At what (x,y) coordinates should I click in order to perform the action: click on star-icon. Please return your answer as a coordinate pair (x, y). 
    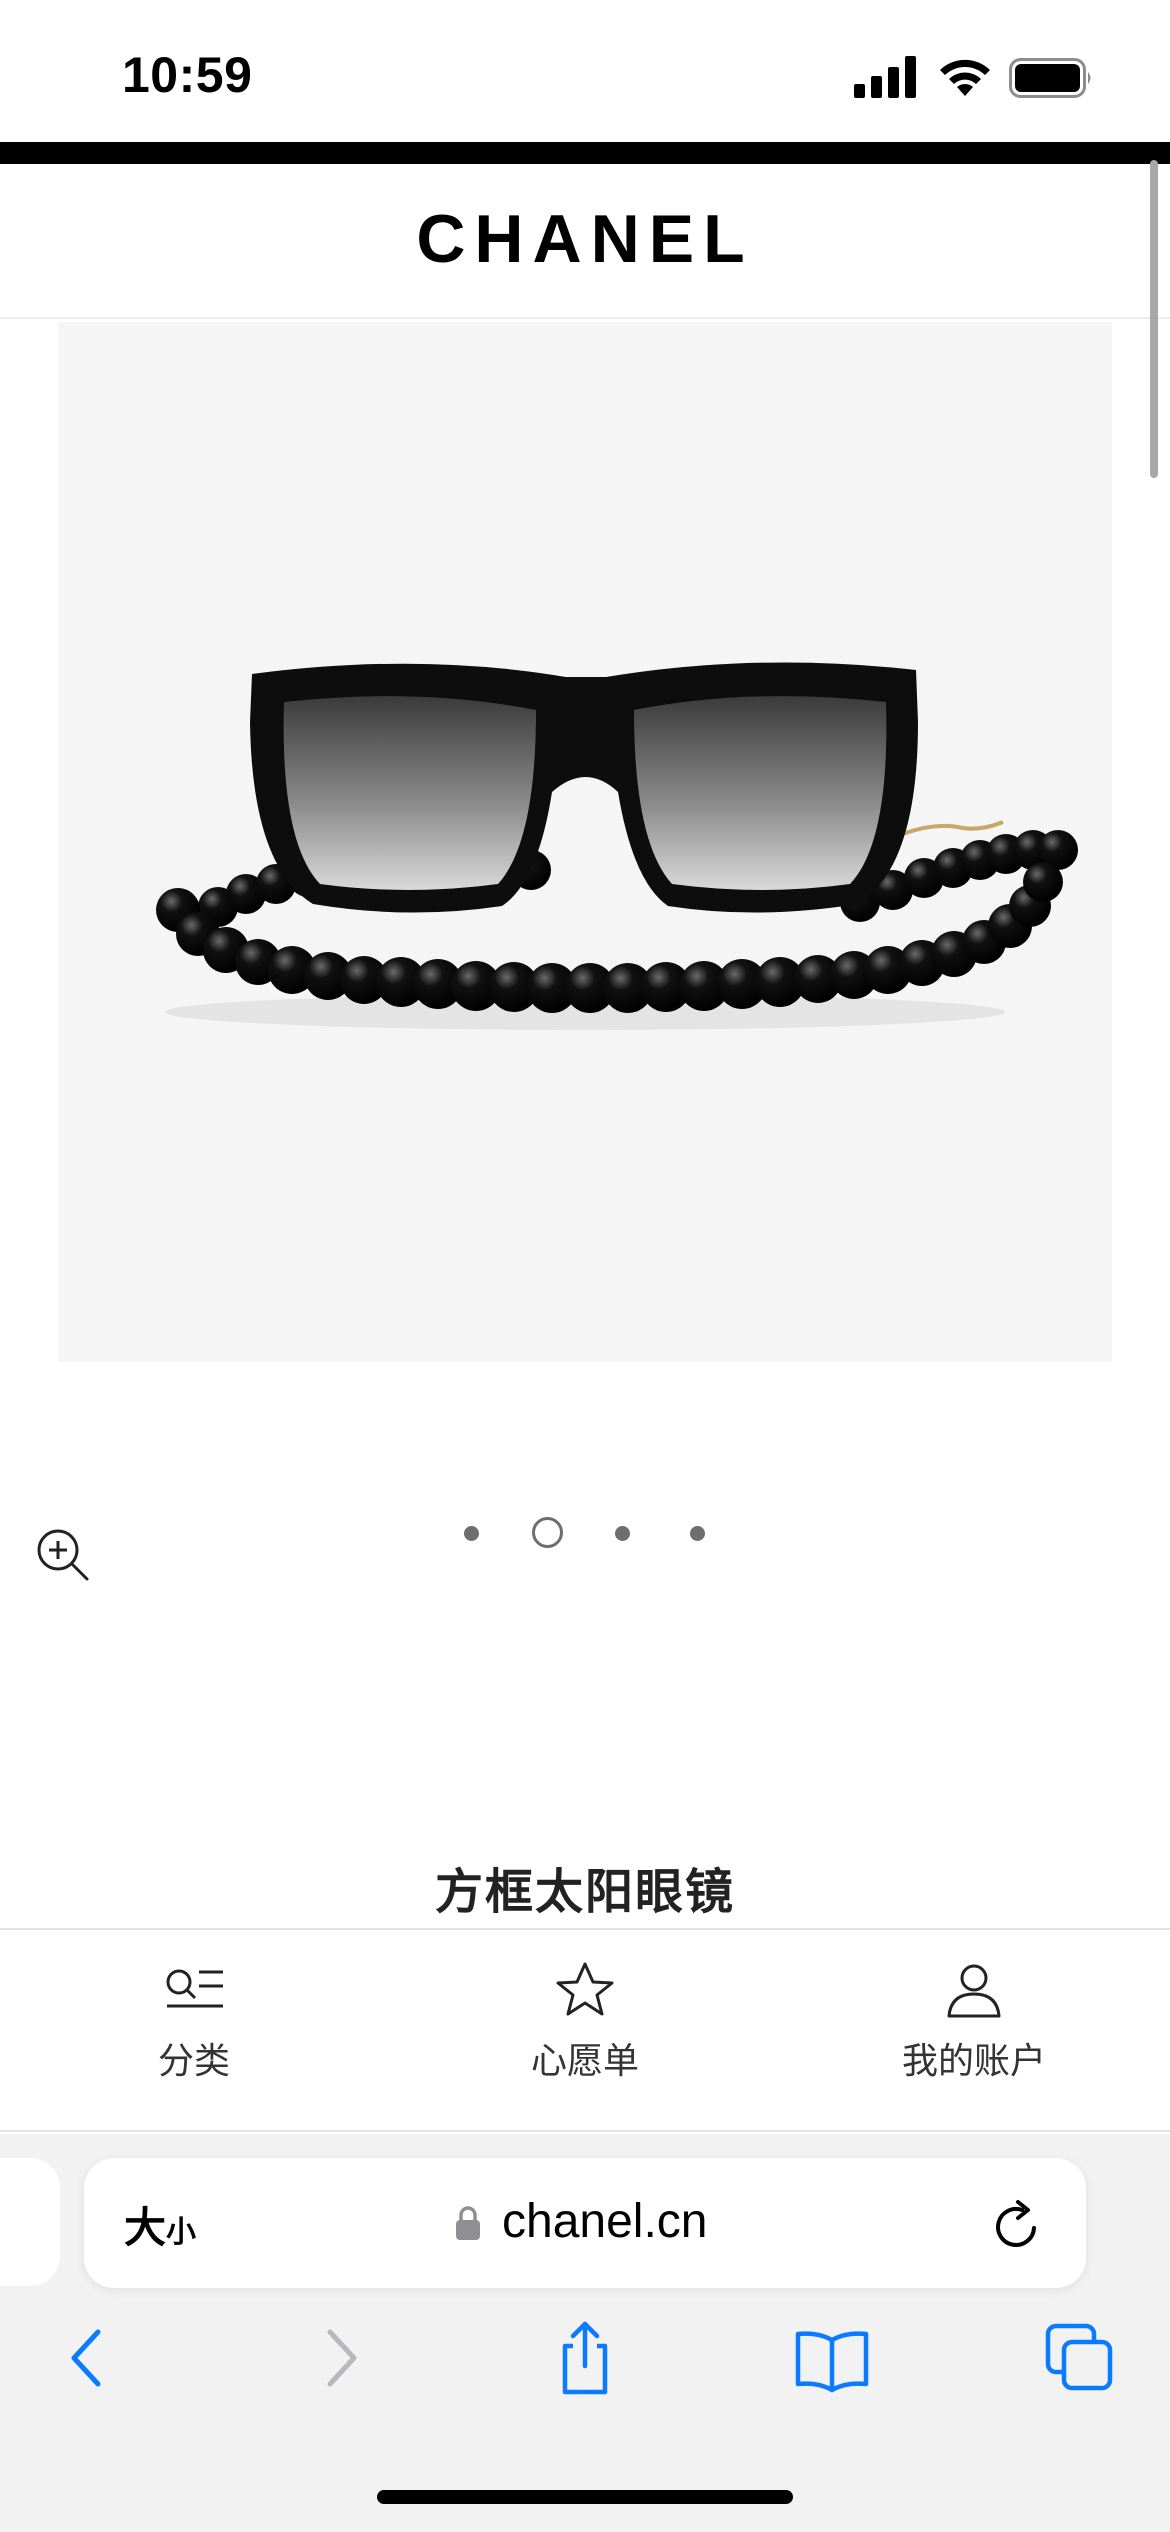
    Looking at the image, I should click on (585, 1989).